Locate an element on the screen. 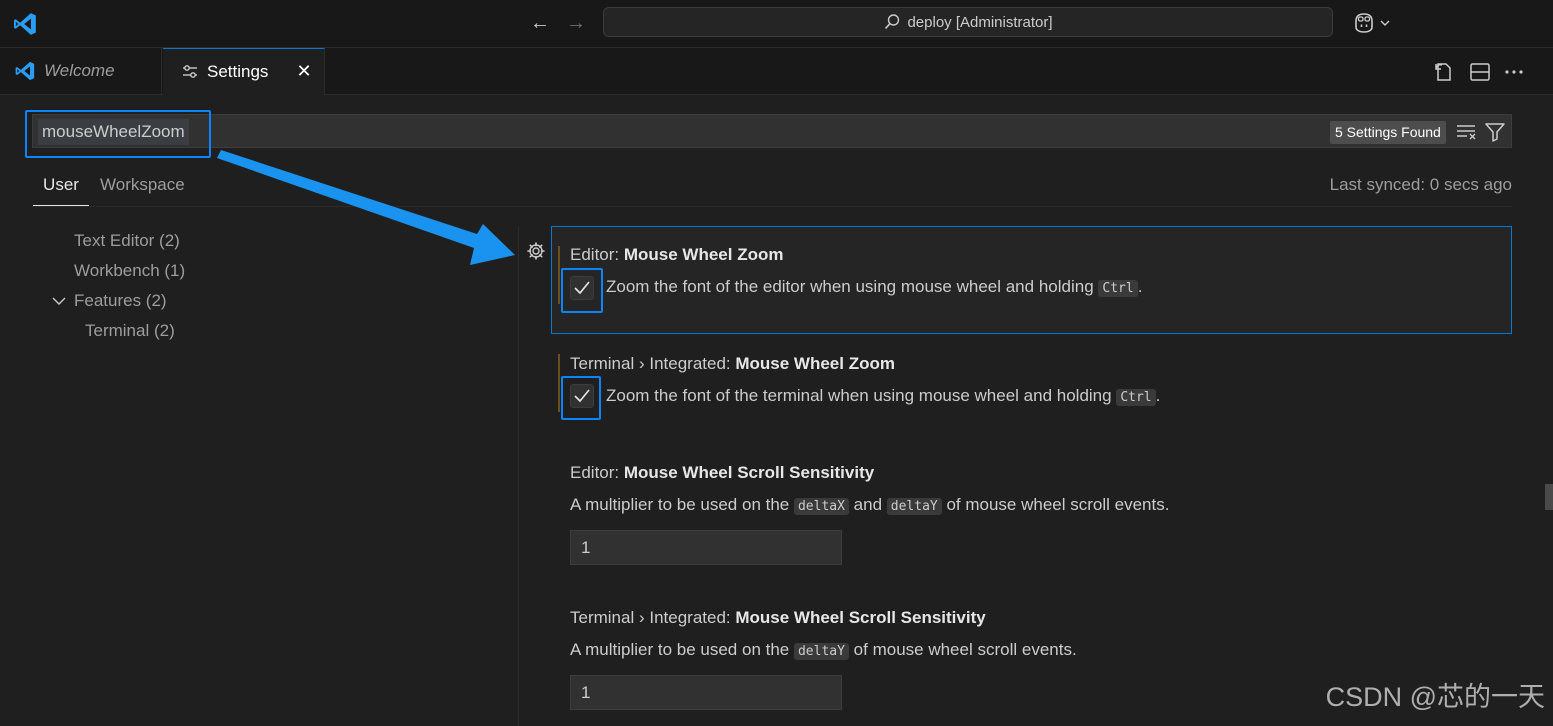 The height and width of the screenshot is (726, 1553). settings-search-input is located at coordinates (772, 131).